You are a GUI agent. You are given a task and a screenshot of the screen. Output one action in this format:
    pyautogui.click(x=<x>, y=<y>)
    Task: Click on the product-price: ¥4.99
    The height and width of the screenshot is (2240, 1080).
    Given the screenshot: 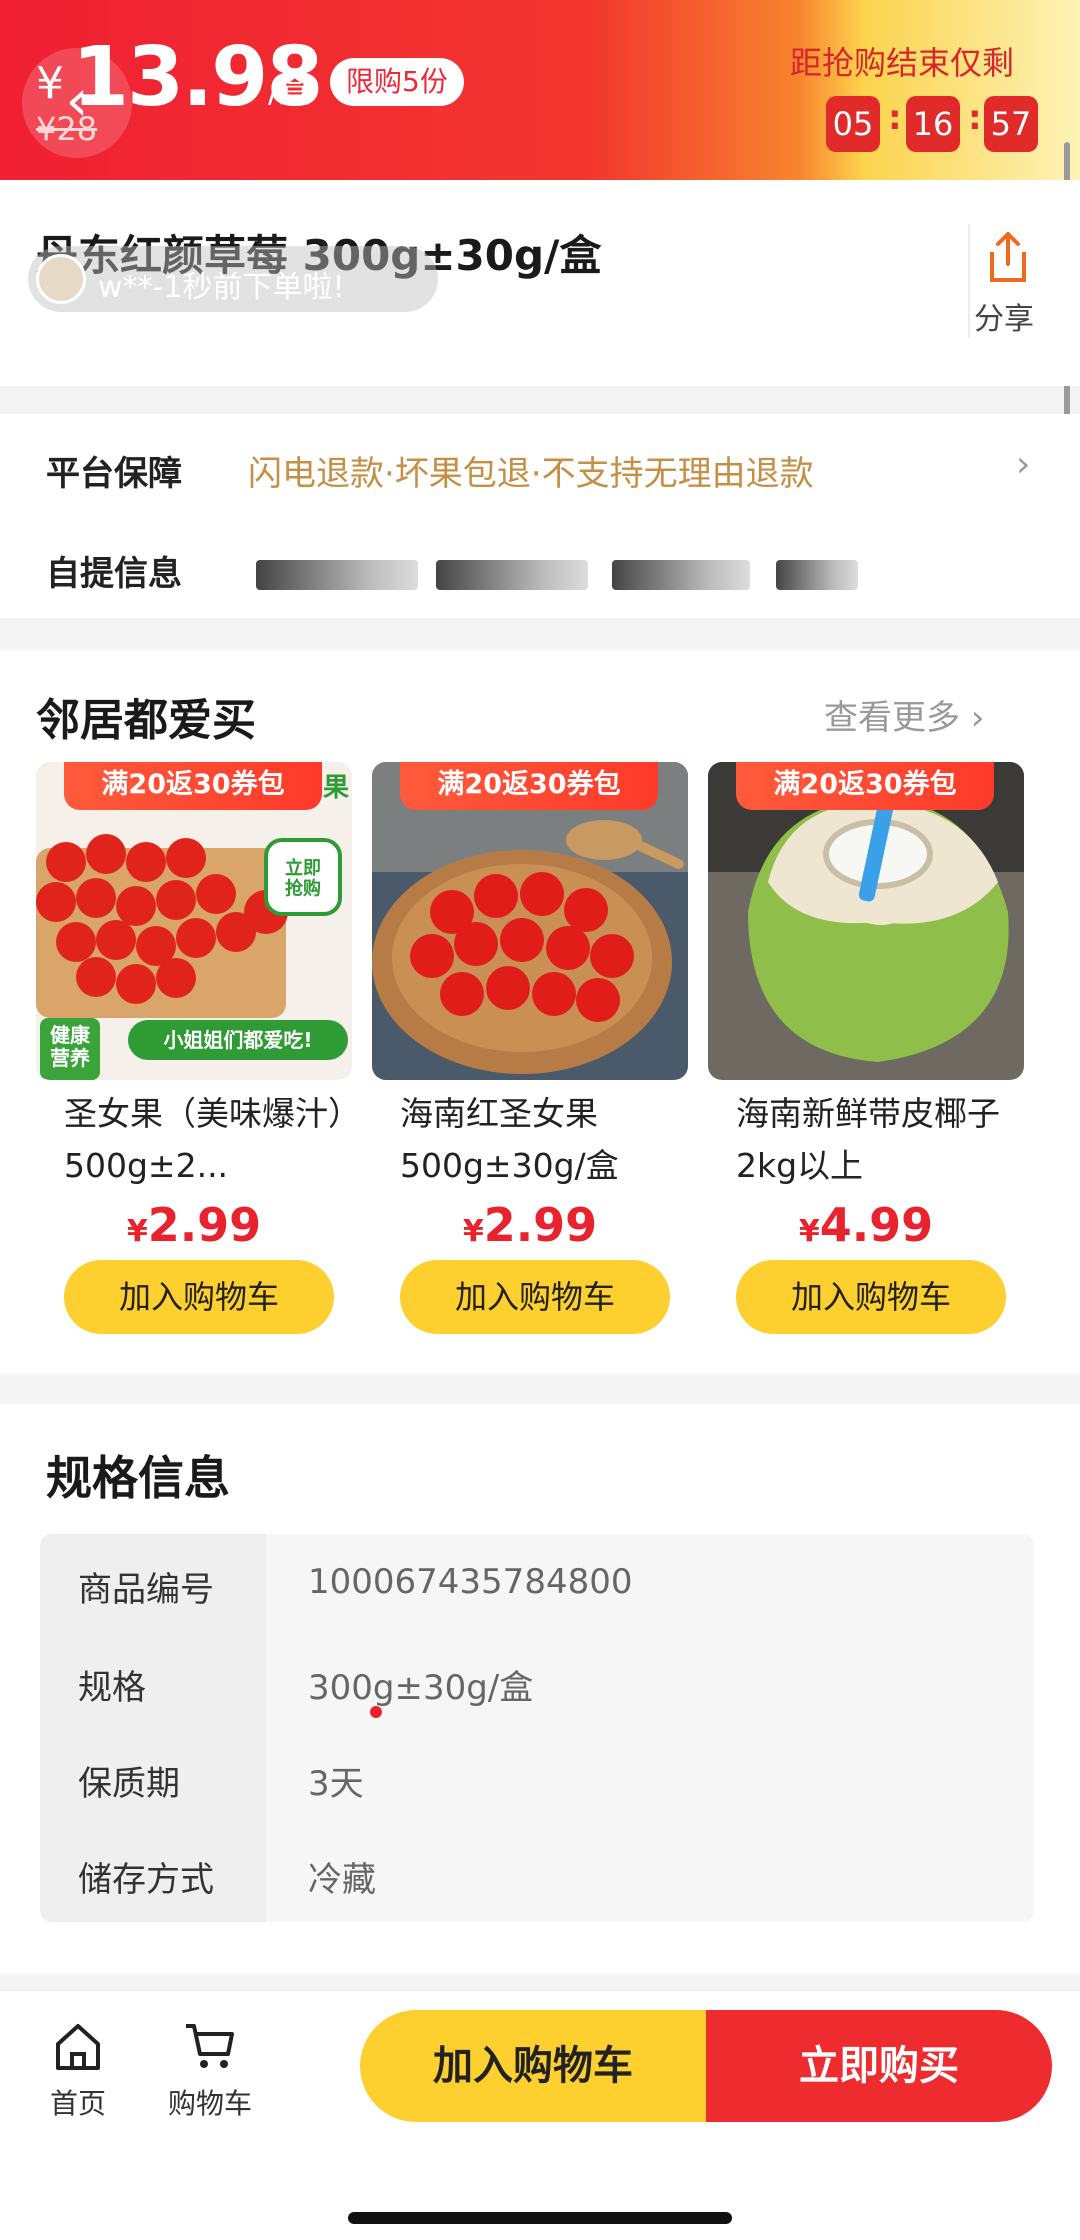 What is the action you would take?
    pyautogui.click(x=866, y=1225)
    